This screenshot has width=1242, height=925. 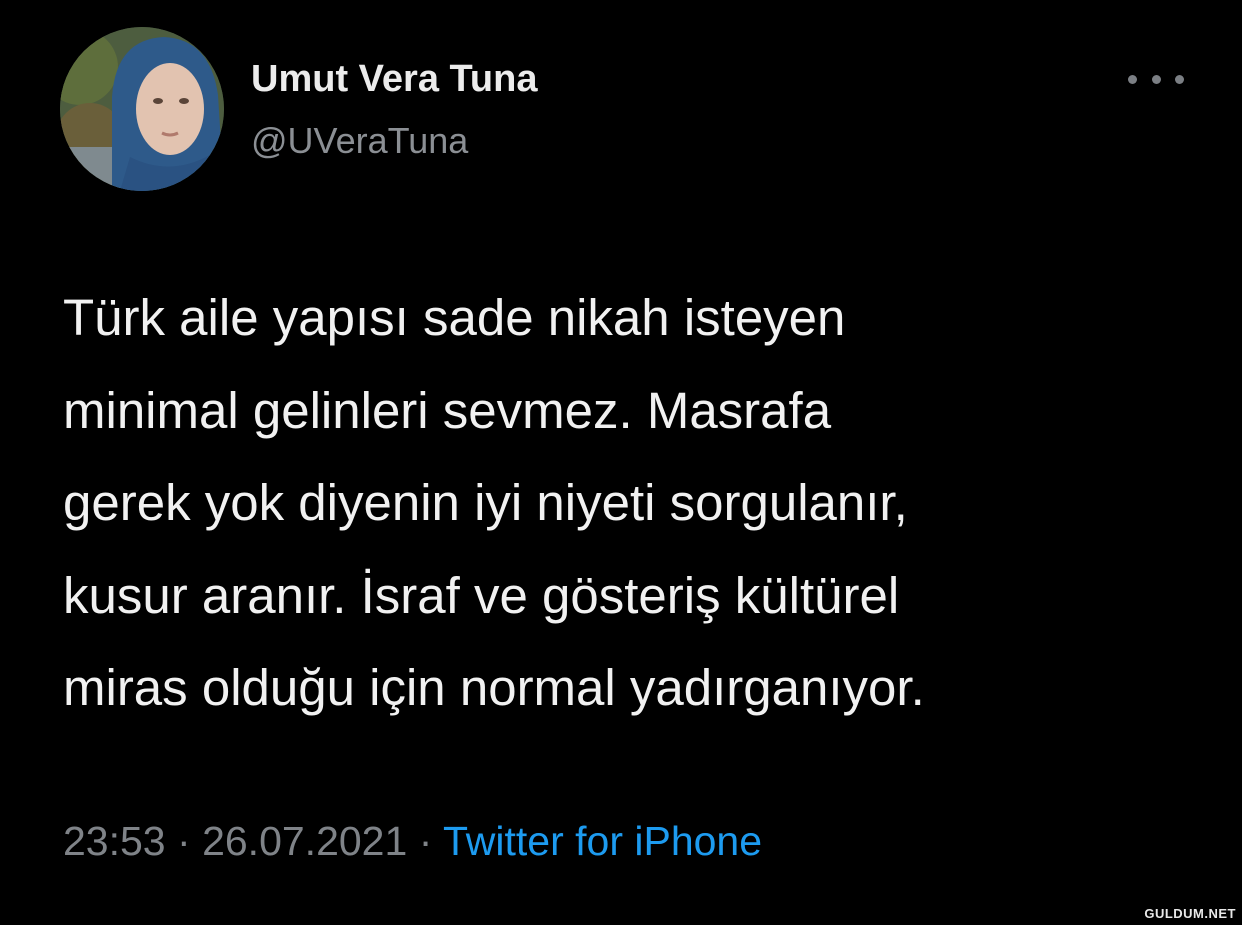 I want to click on tweet-text-line: miras olduğu için normal yadırganıyor., so click(x=494, y=687).